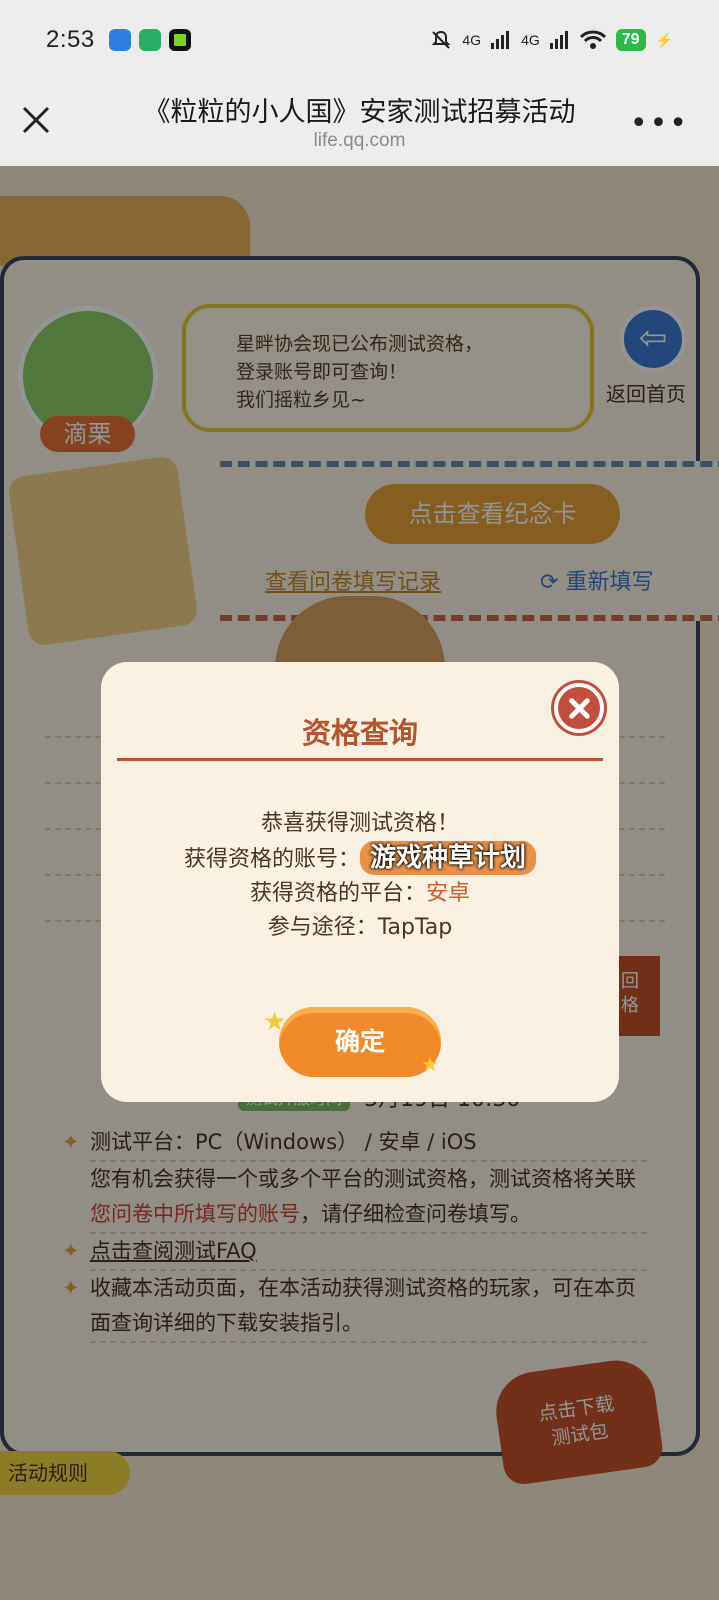 The height and width of the screenshot is (1600, 719). I want to click on status-time: 2:53, so click(70, 39).